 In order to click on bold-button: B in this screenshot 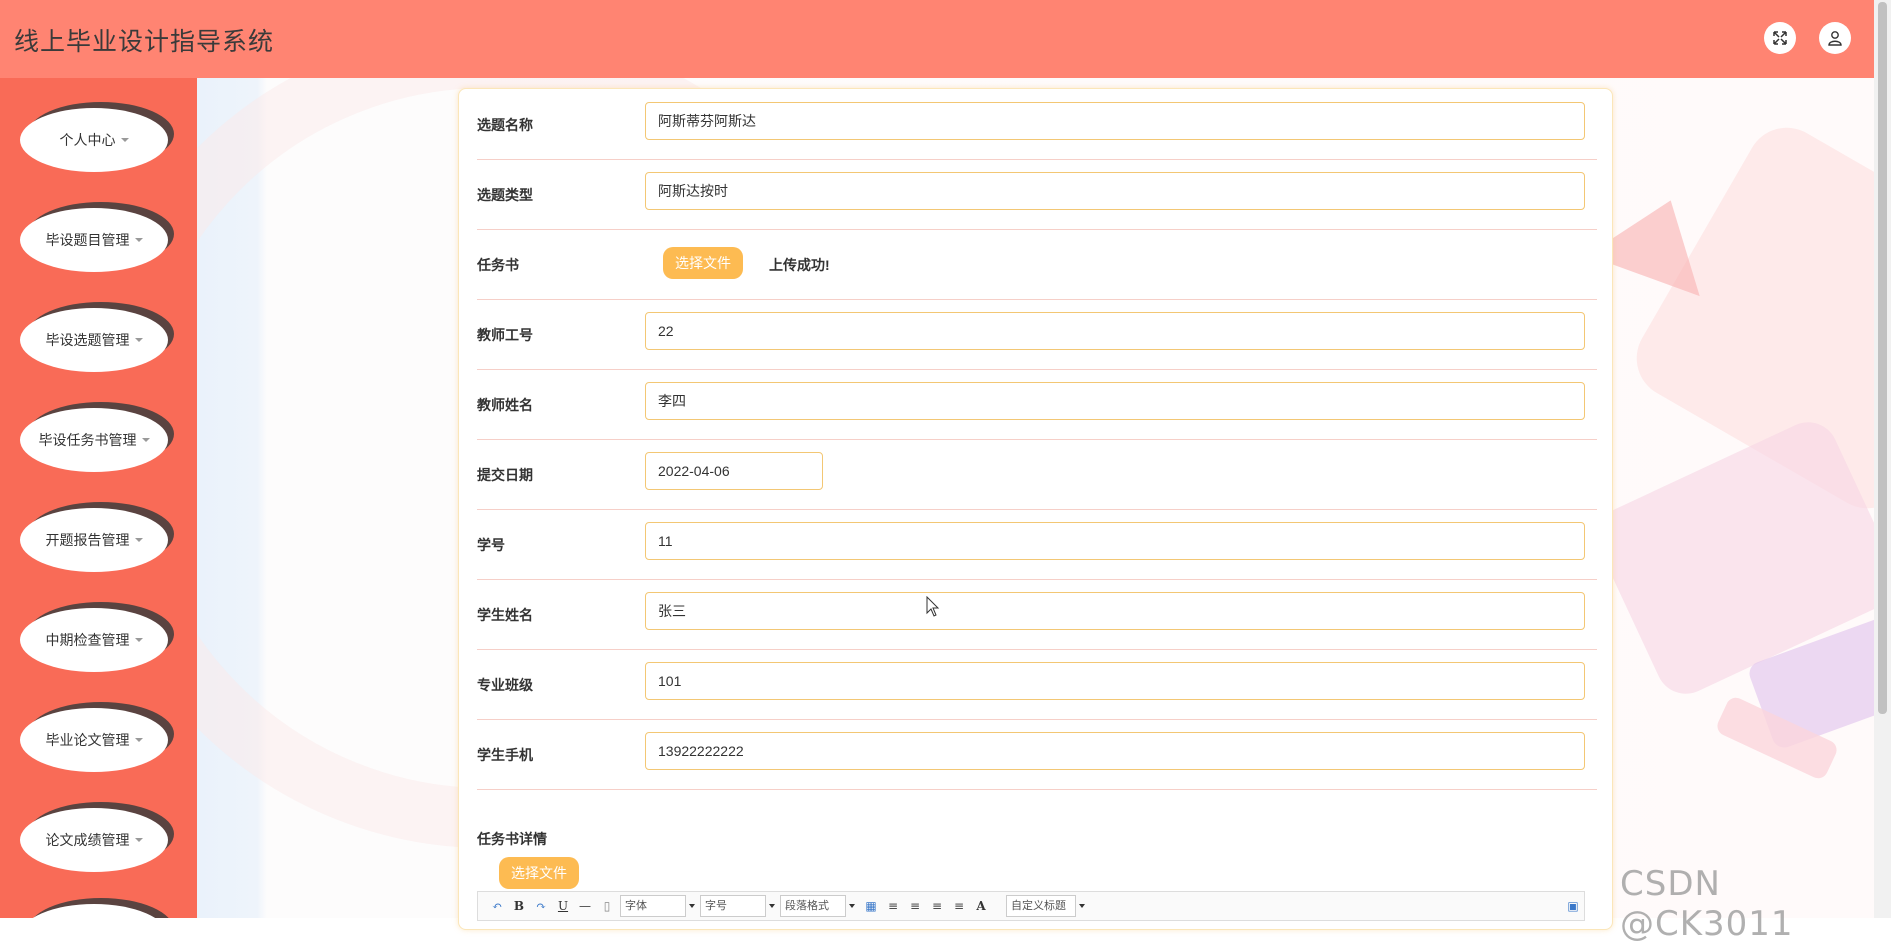, I will do `click(519, 906)`.